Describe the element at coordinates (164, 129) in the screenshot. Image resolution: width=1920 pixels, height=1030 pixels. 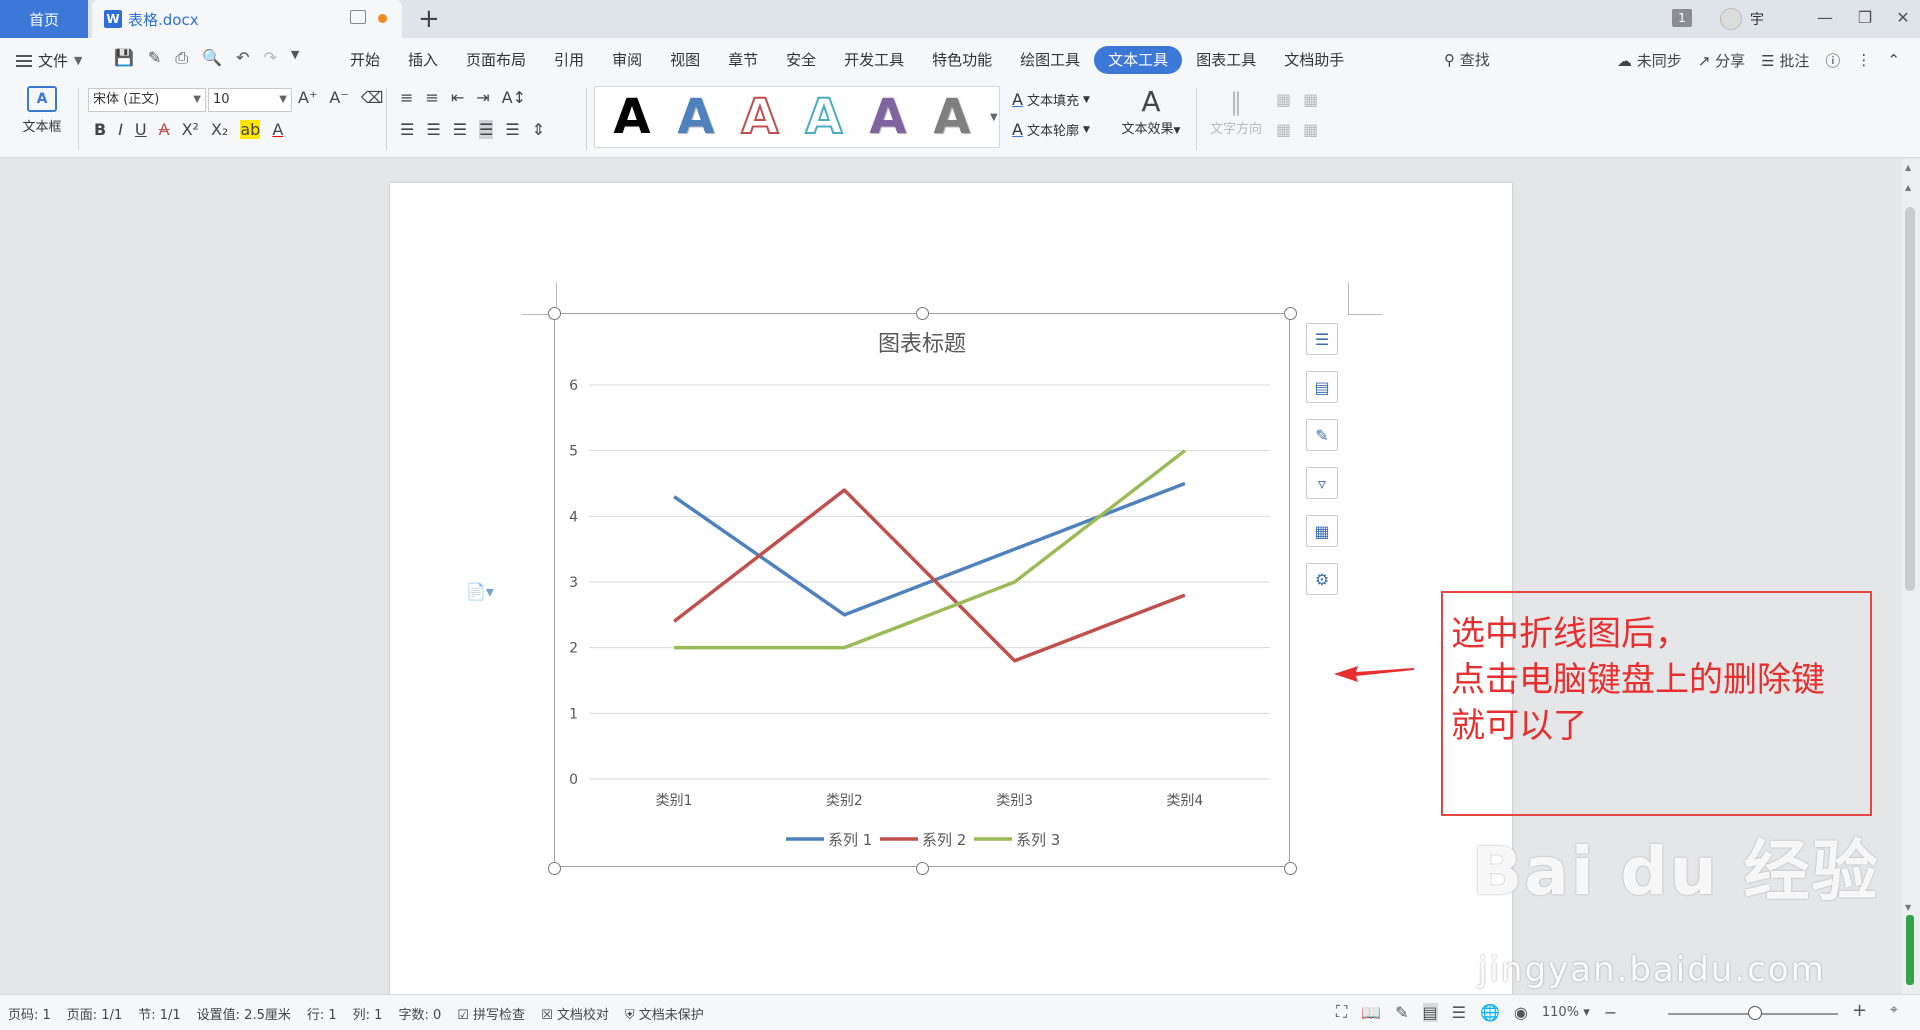
I see `strikethrough-icon: A` at that location.